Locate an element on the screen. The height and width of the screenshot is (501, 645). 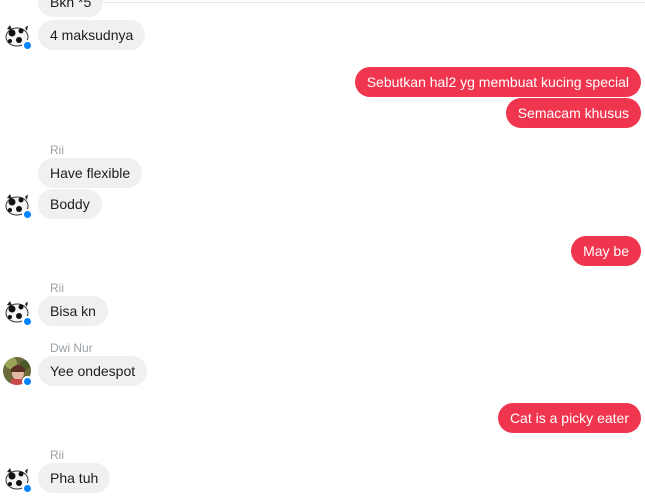
message-text: Bkn *5 is located at coordinates (71, 5).